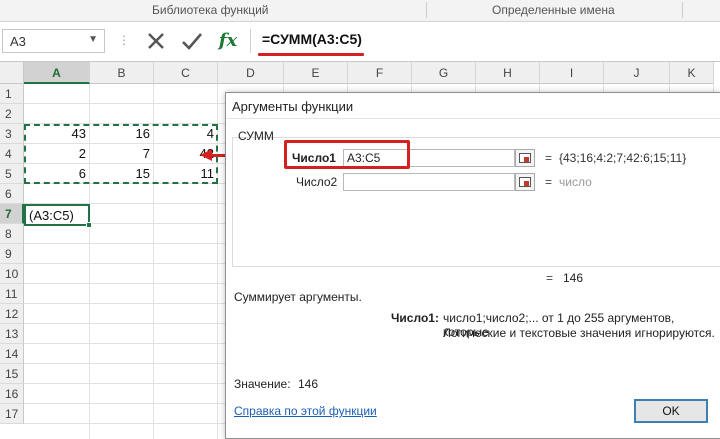 This screenshot has height=439, width=720. What do you see at coordinates (250, 41) in the screenshot?
I see `formula-separator` at bounding box center [250, 41].